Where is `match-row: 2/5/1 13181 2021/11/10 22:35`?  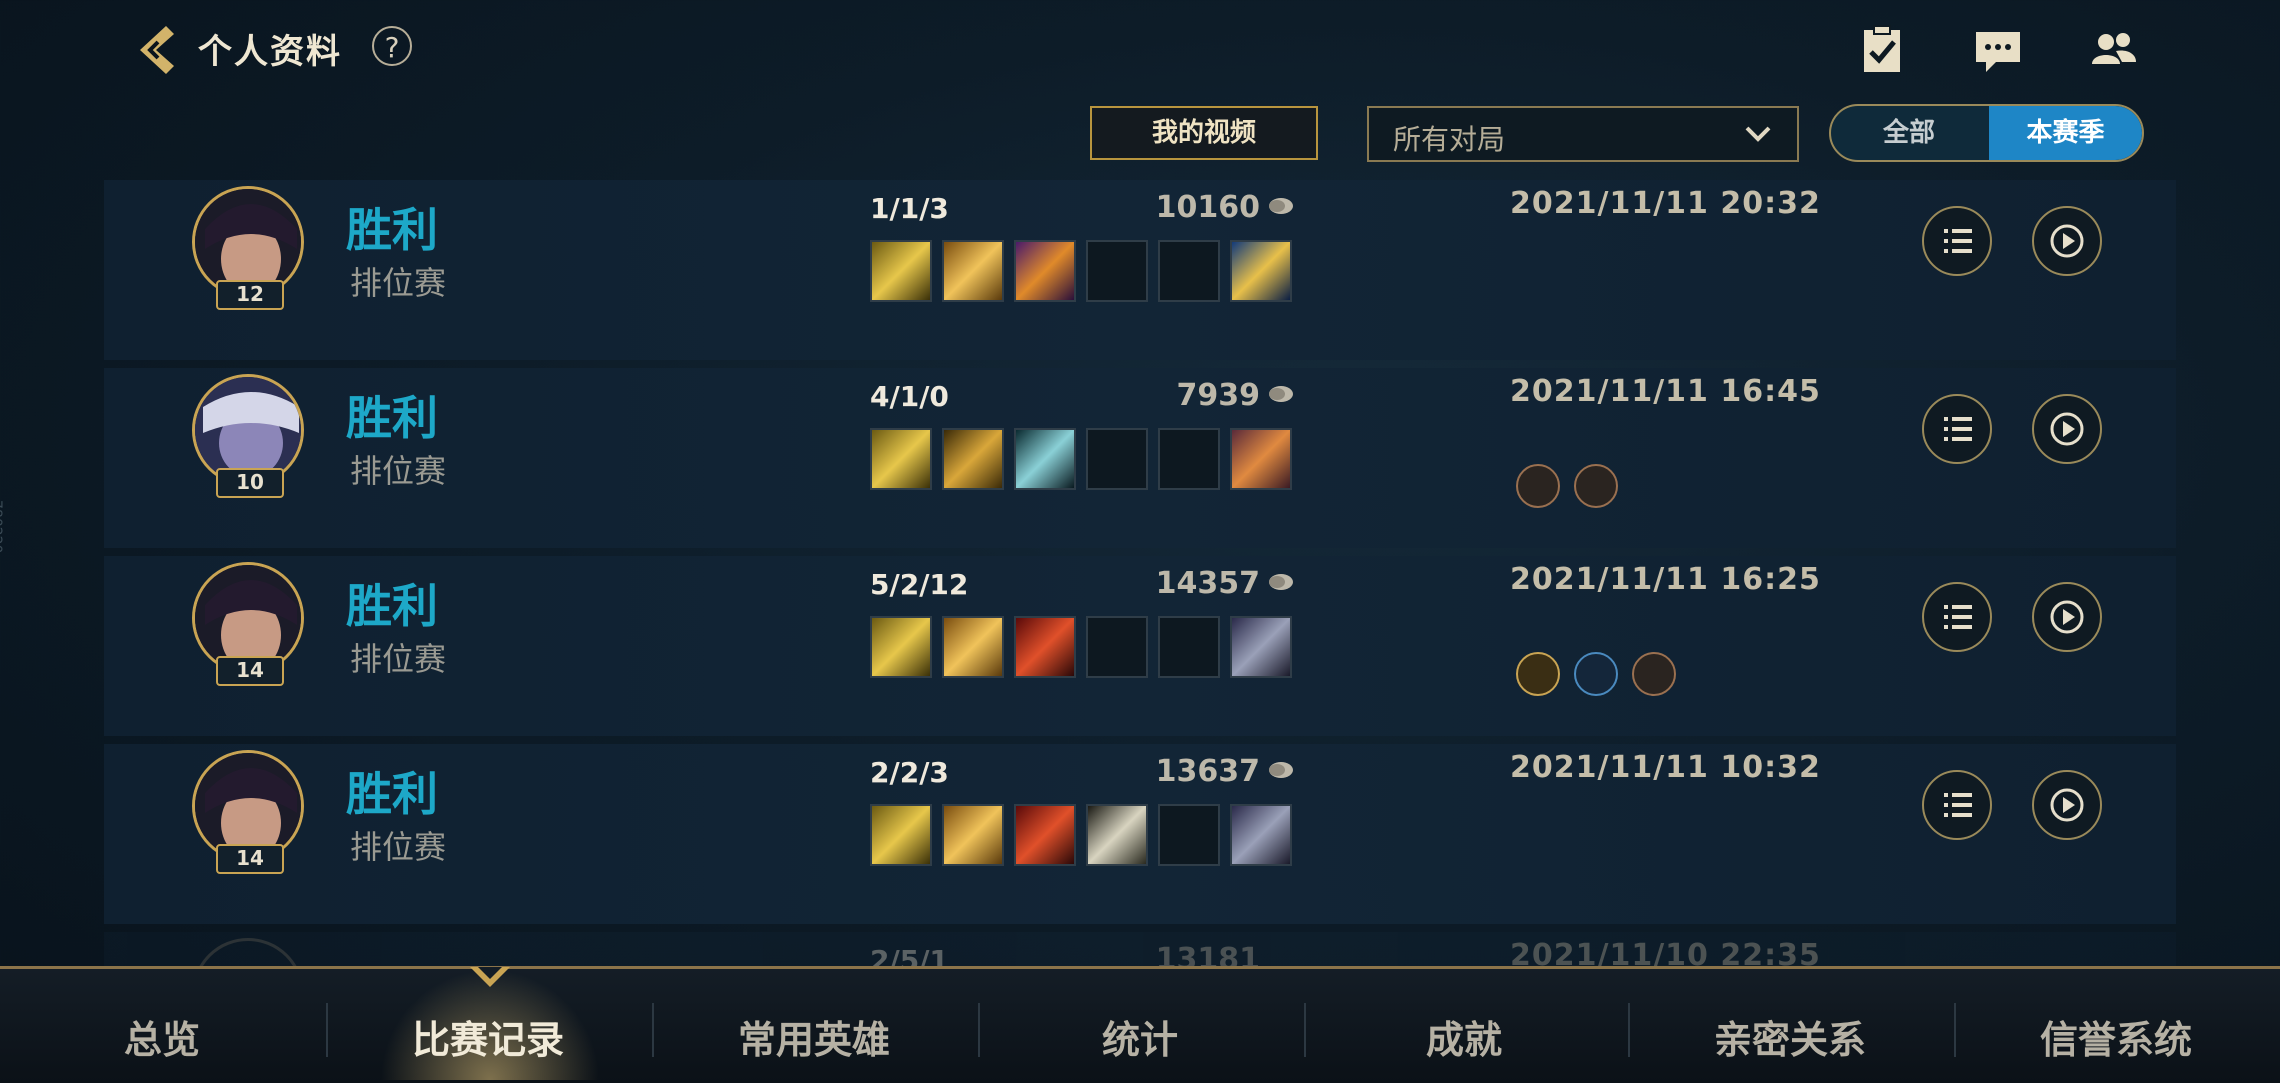 match-row: 2/5/1 13181 2021/11/10 22:35 is located at coordinates (1140, 949).